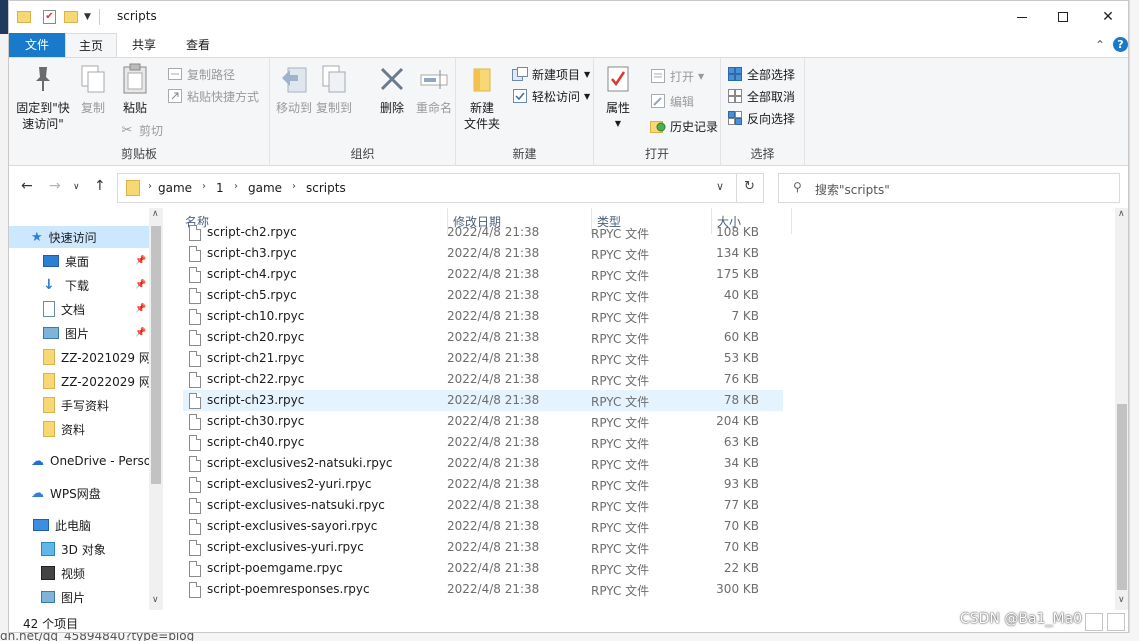  I want to click on move-to-button: 移动到, so click(294, 89).